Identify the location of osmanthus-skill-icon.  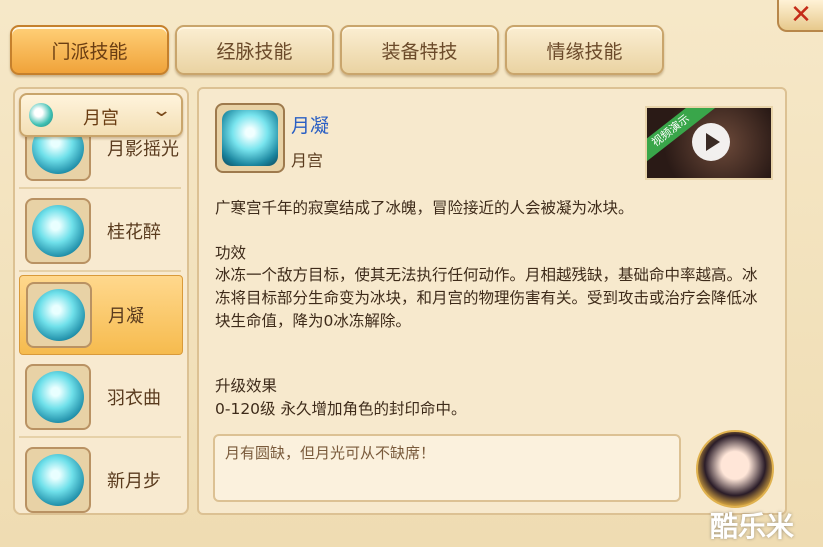
(58, 231).